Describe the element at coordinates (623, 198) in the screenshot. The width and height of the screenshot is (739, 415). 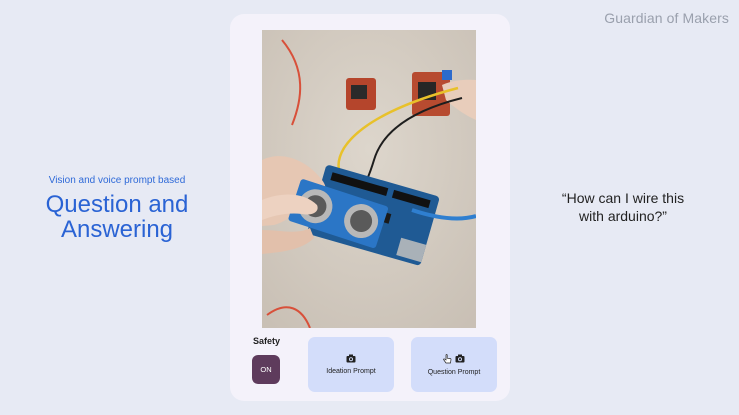
I see `voice-quote-line1: “How can I wire this` at that location.